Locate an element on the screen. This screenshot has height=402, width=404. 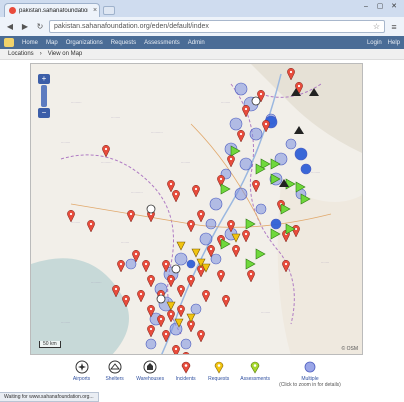
close-window-button: ✕ is located at coordinates (394, 6).